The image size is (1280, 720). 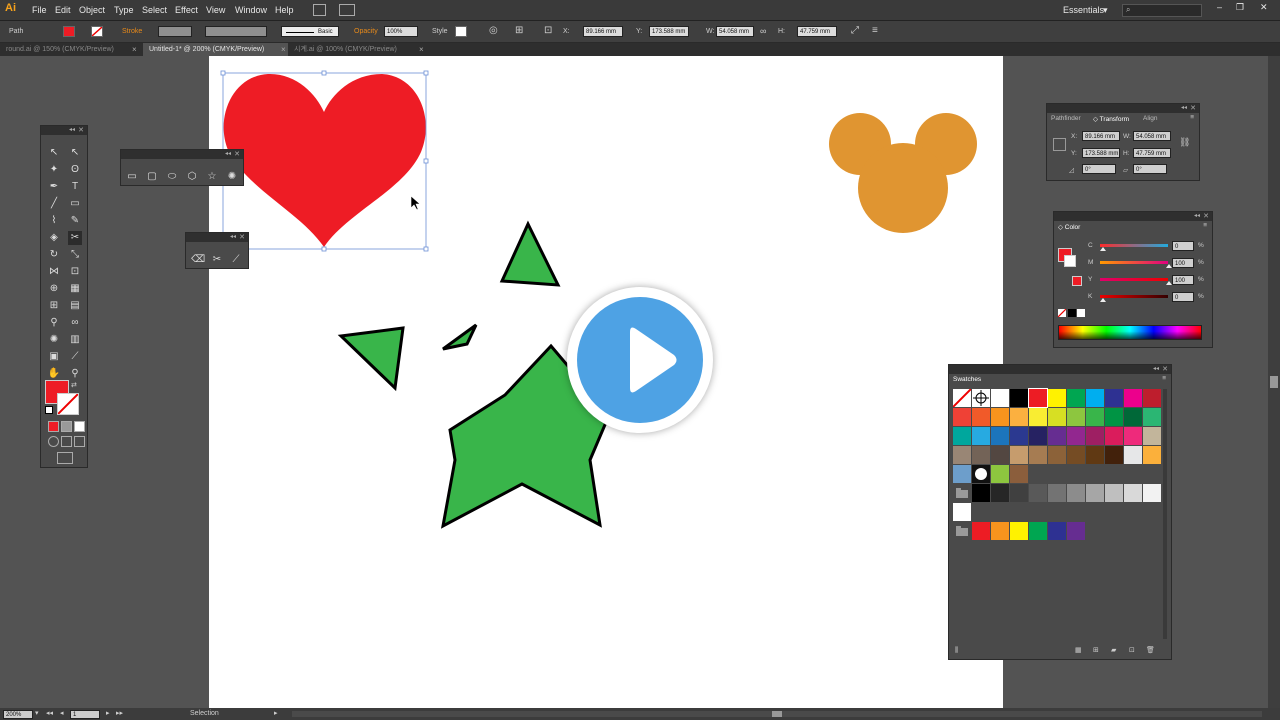 I want to click on line-tool-icon: ╱, so click(x=54, y=204).